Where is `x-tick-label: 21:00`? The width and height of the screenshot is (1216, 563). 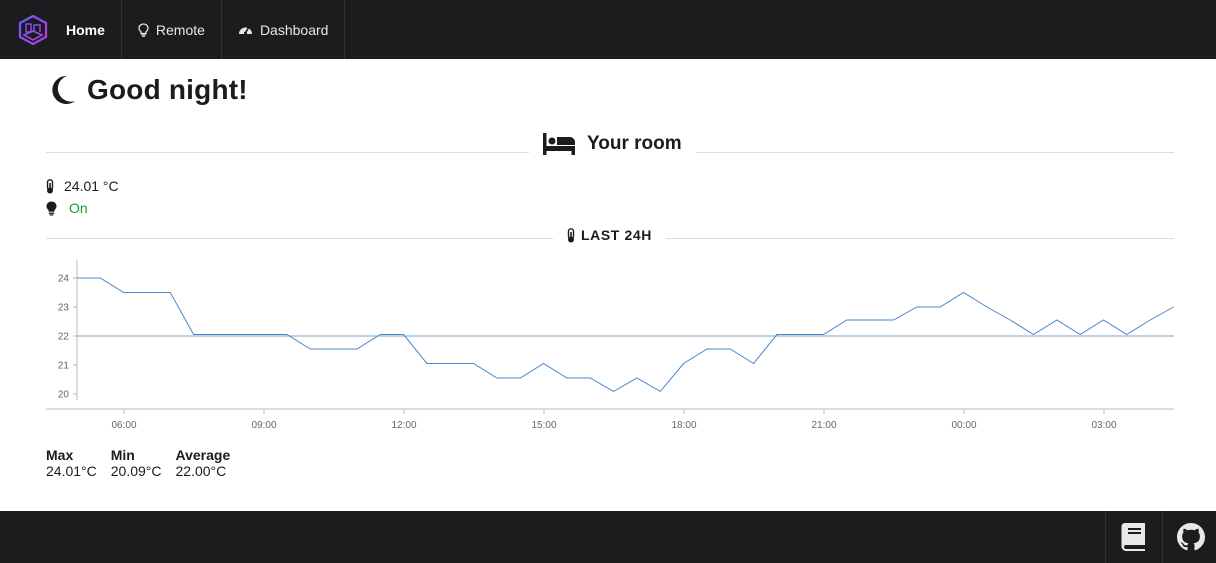 x-tick-label: 21:00 is located at coordinates (823, 425).